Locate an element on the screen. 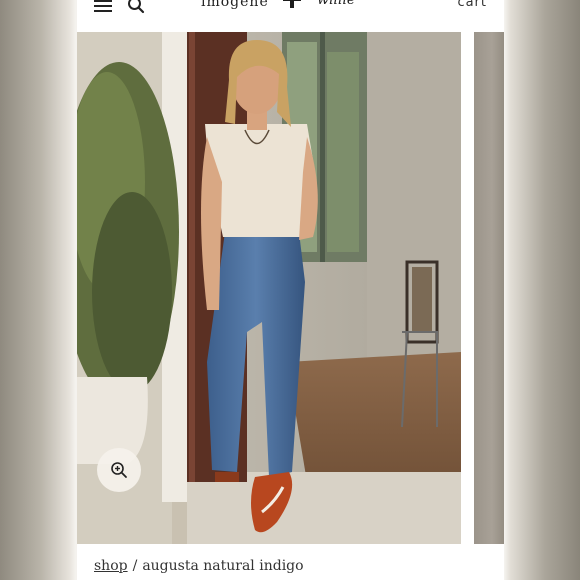 The image size is (580, 580). logo-text-right: willie is located at coordinates (336, 4).